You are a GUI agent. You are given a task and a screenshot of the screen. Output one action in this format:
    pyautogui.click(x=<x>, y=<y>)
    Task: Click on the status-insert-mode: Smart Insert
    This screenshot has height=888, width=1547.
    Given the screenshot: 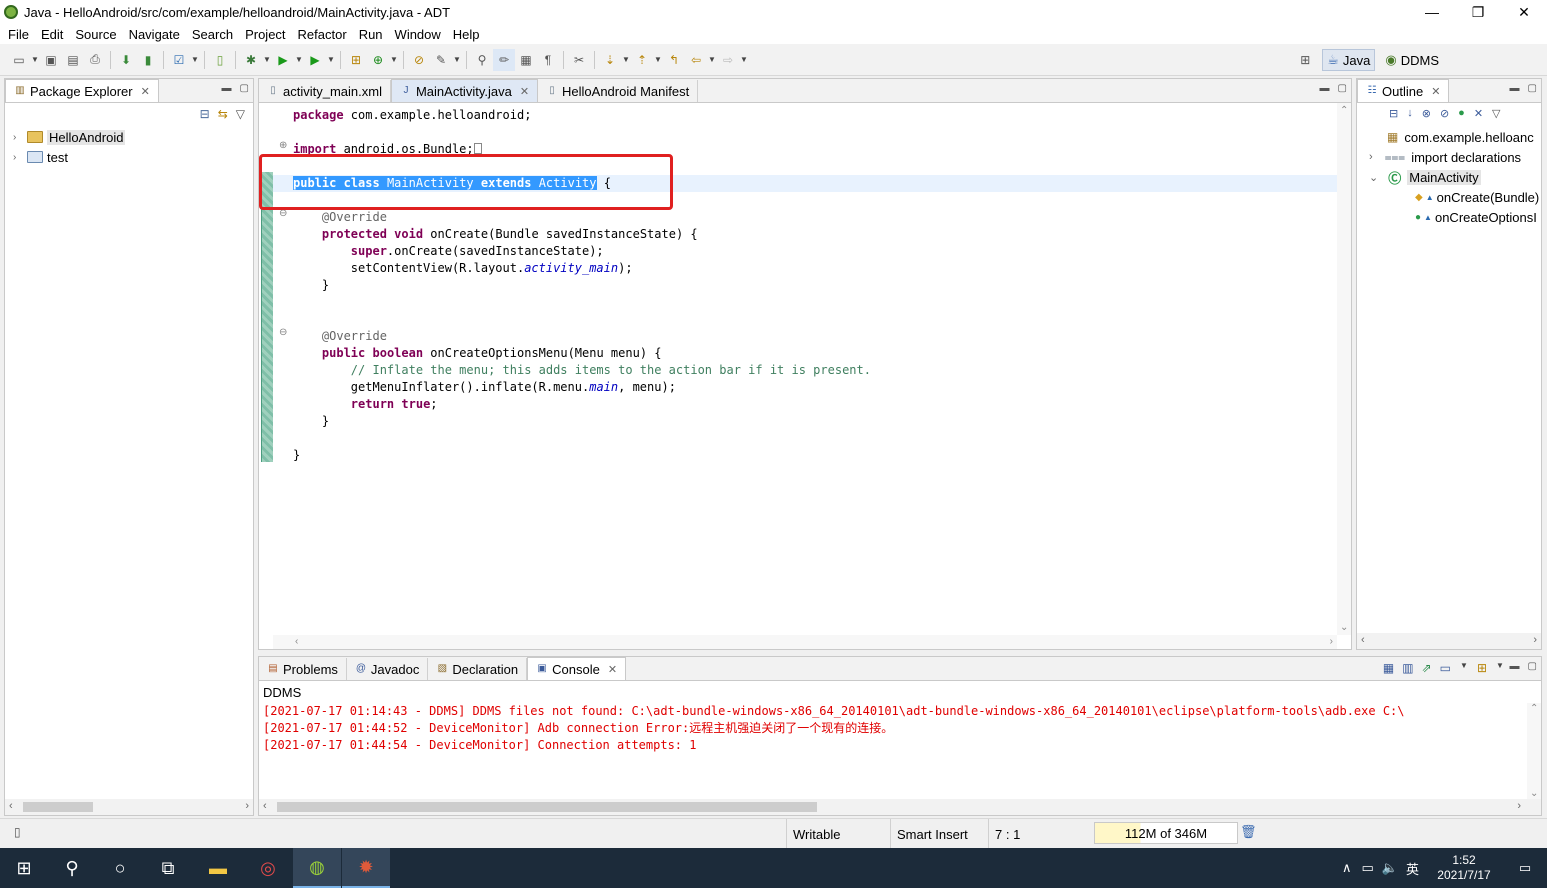 What is the action you would take?
    pyautogui.click(x=938, y=834)
    